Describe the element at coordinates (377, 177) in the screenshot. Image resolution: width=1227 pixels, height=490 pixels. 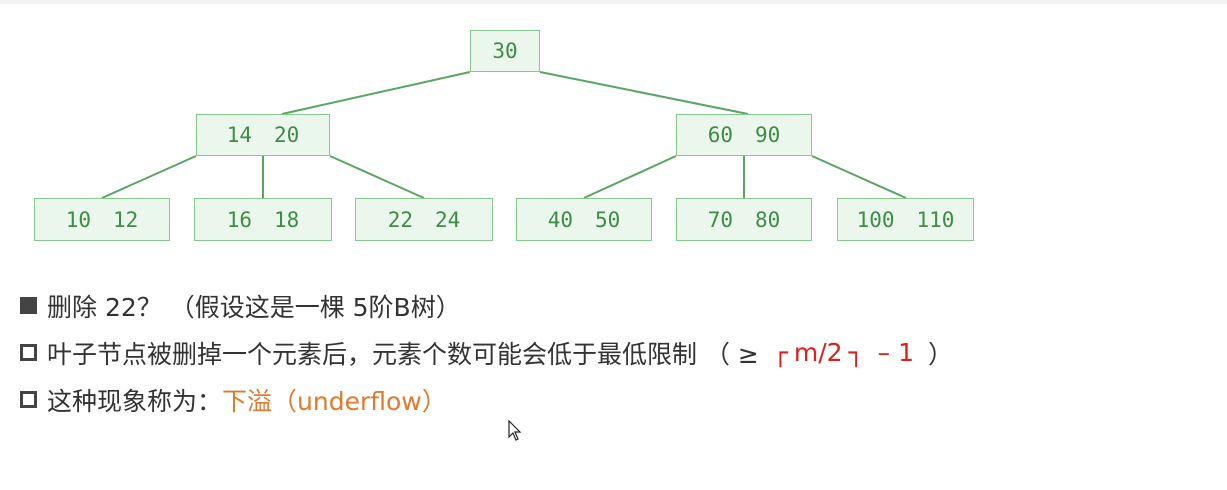
I see `edge-left-leaf3` at that location.